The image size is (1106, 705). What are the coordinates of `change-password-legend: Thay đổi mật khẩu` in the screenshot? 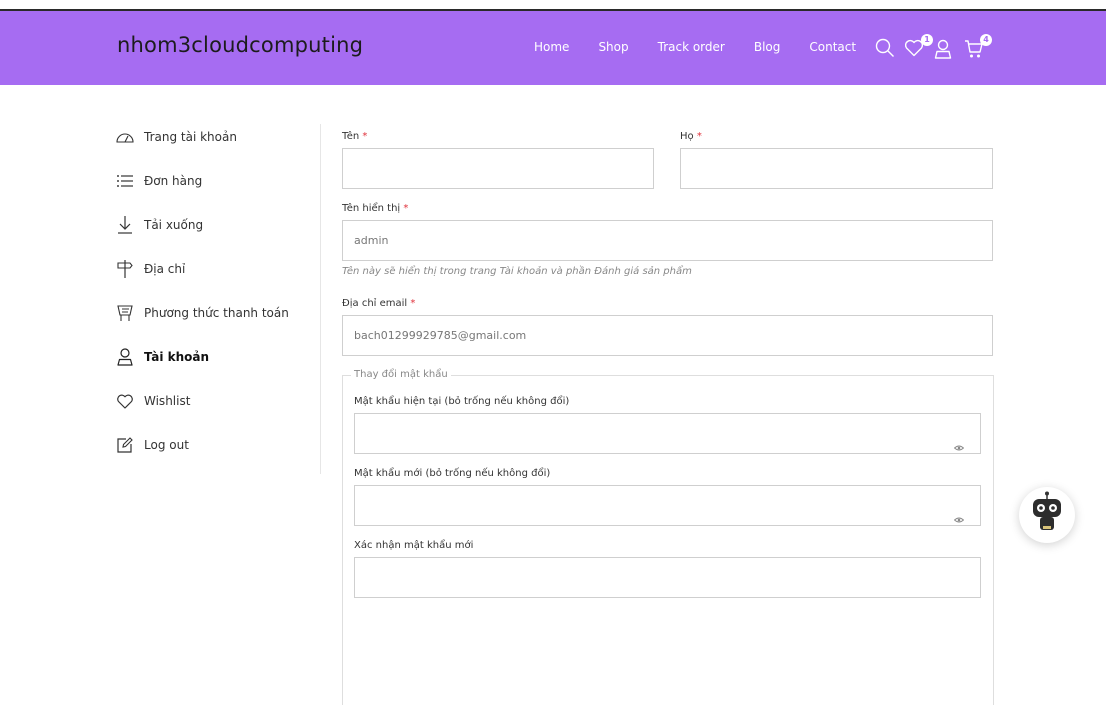 It's located at (401, 374).